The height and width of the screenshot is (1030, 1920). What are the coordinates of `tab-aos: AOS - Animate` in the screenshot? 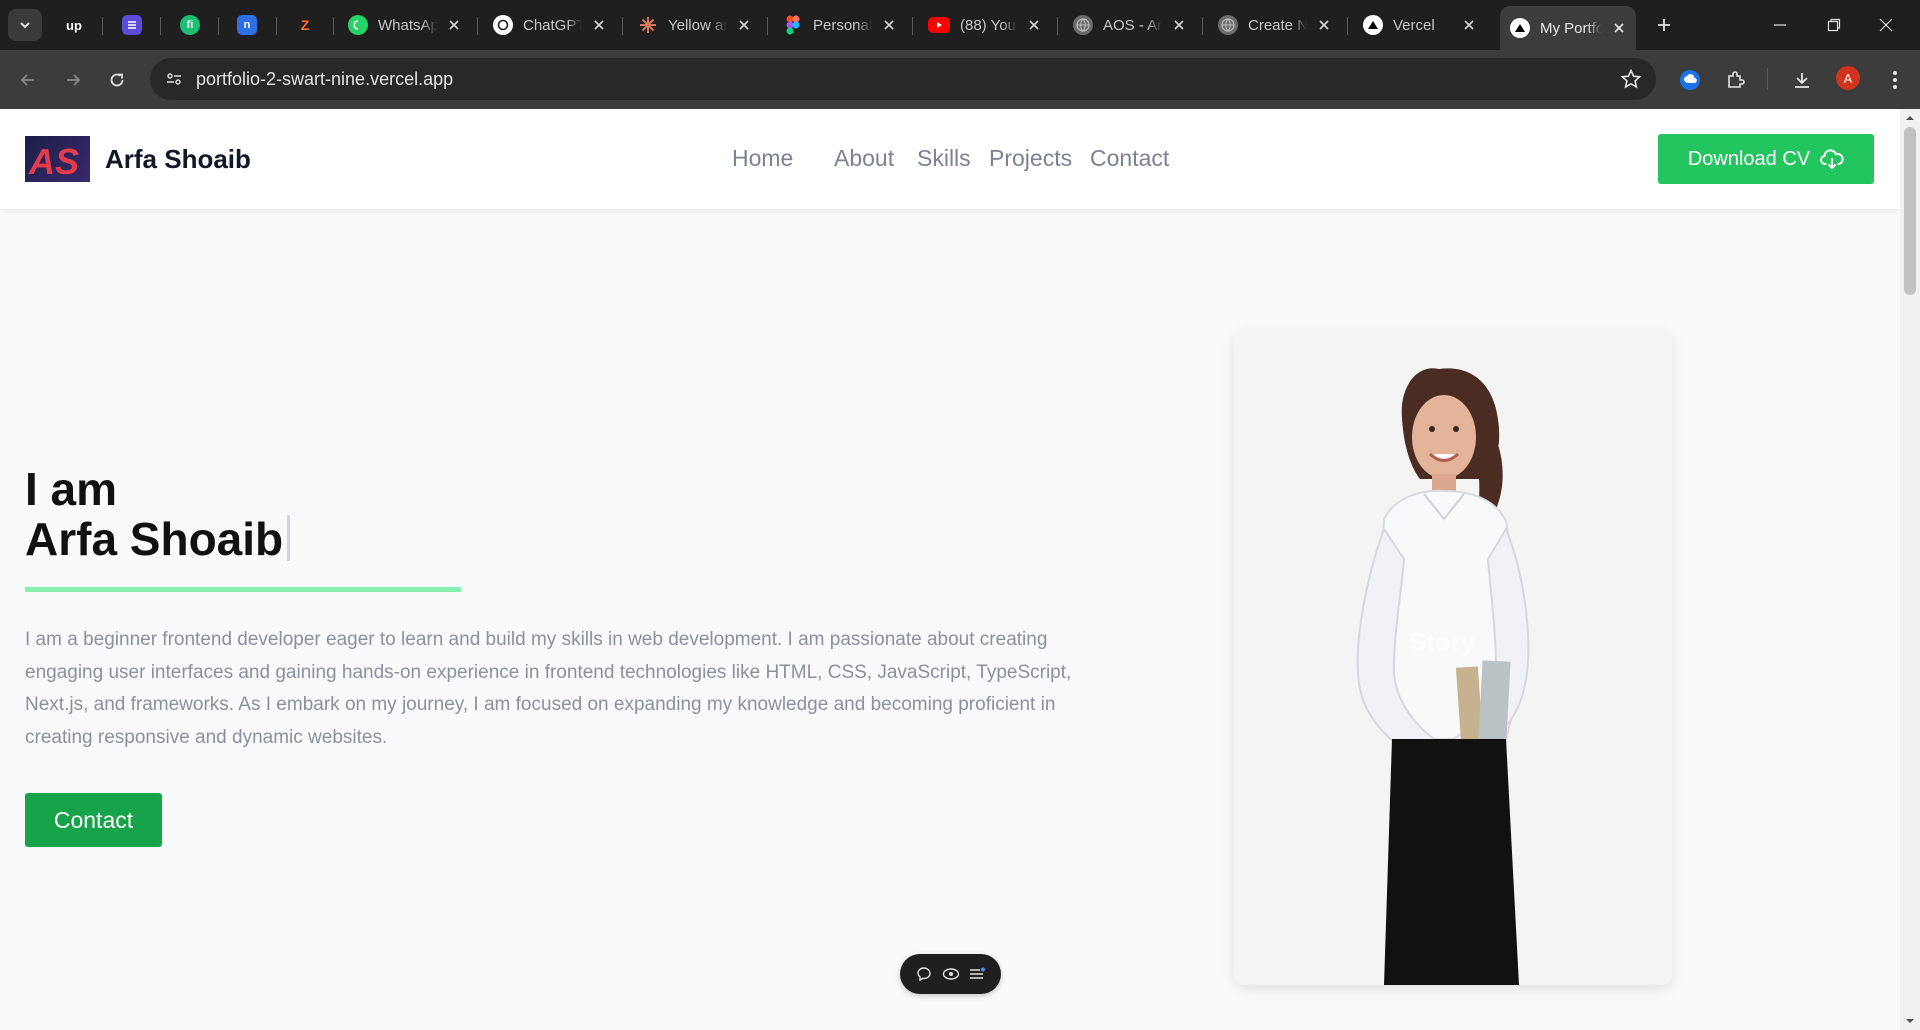 It's located at (1129, 25).